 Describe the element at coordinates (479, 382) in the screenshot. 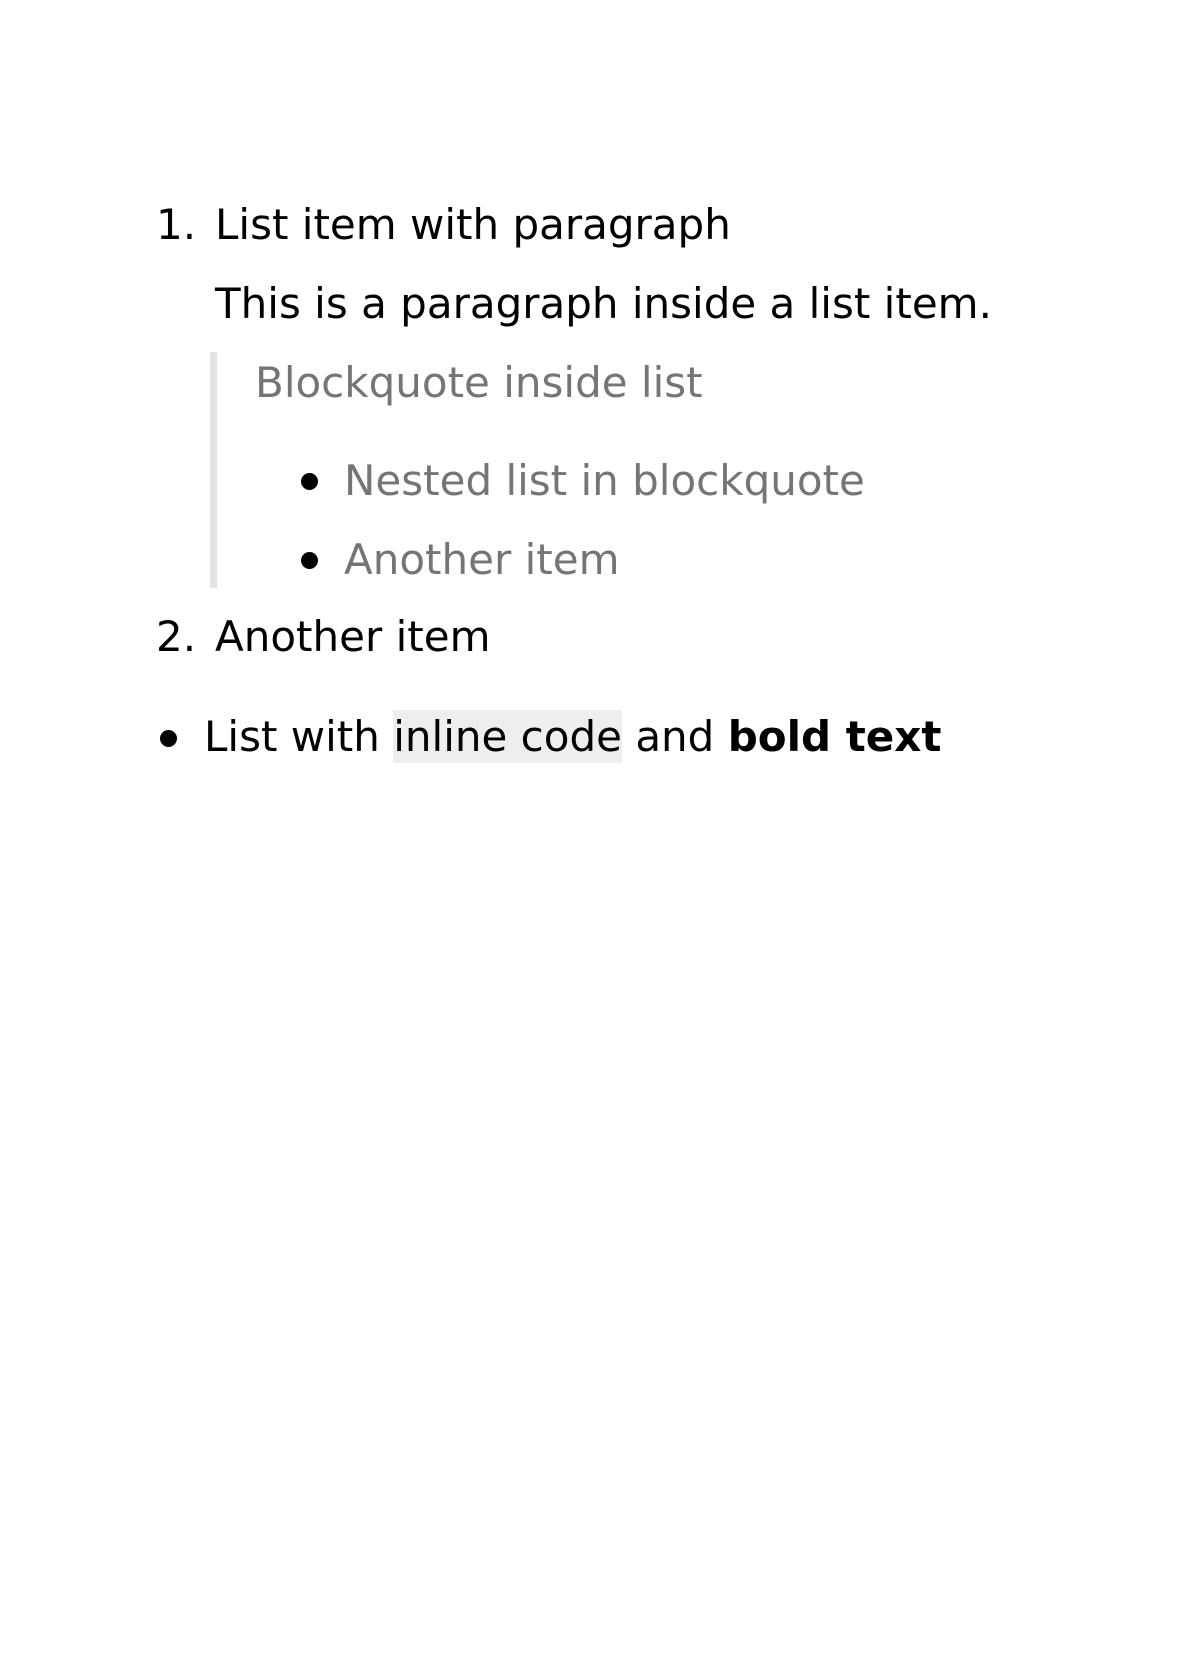

I see `blockquote-text: Blockquote inside list` at that location.